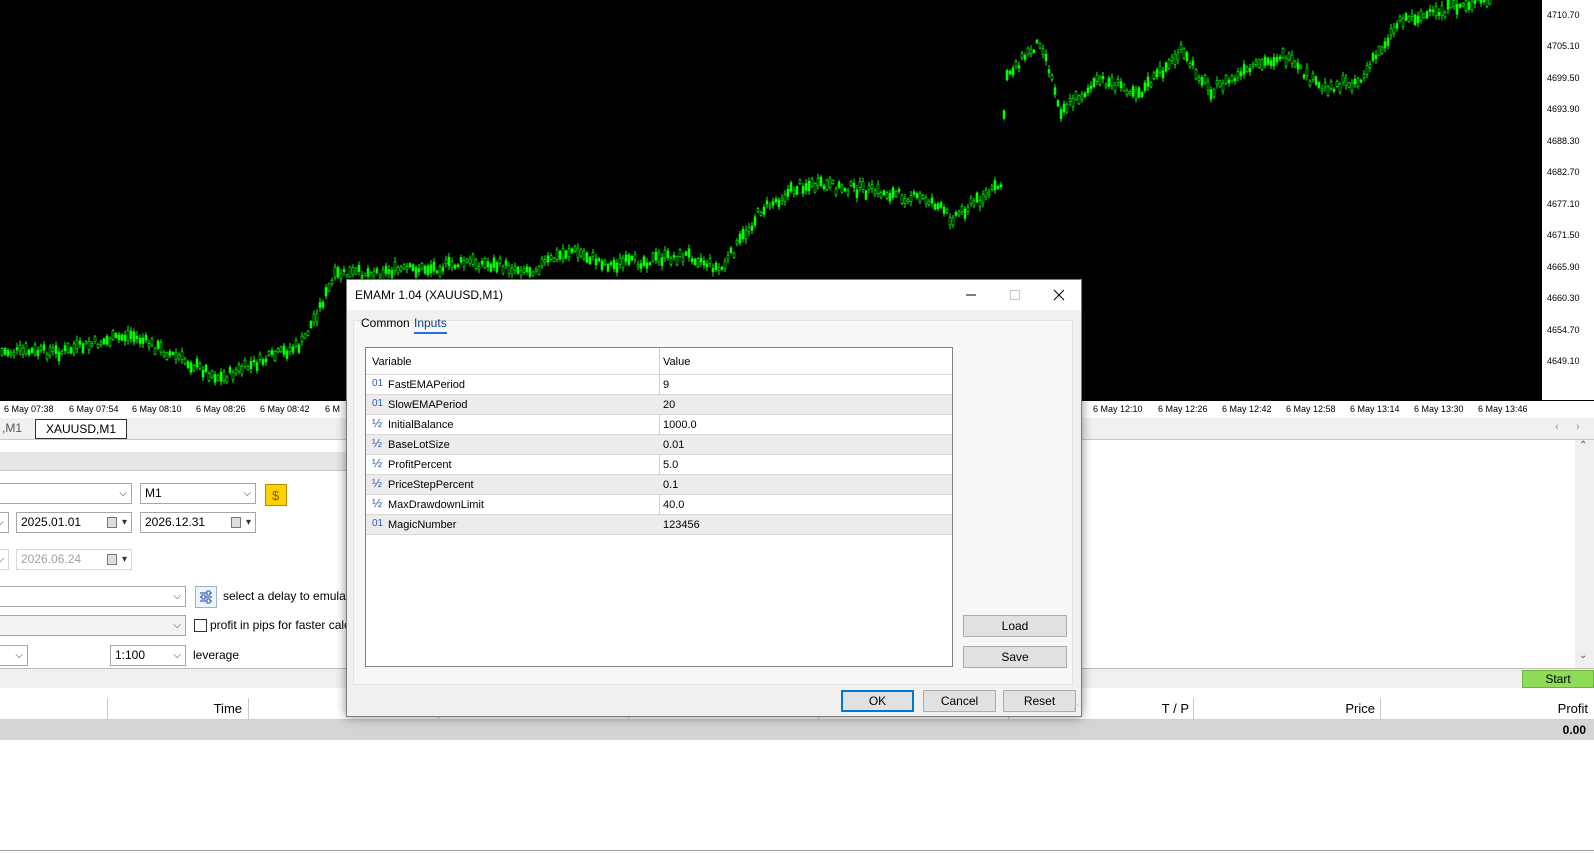  Describe the element at coordinates (1059, 295) in the screenshot. I see `close-button` at that location.